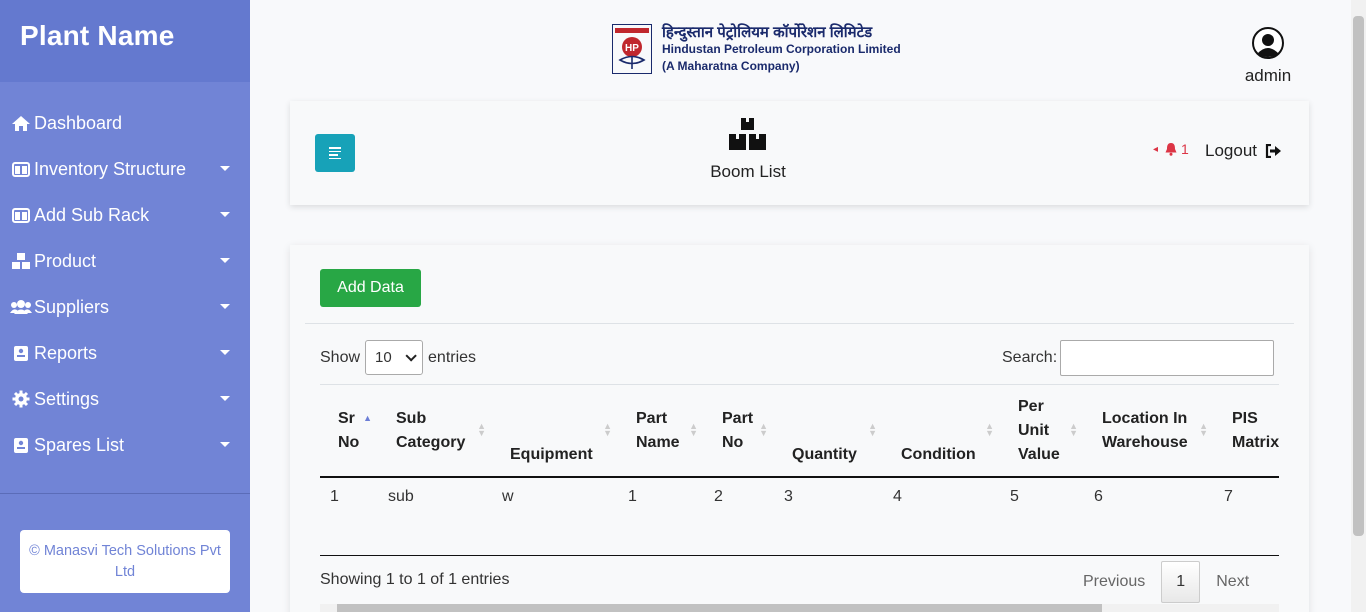 The height and width of the screenshot is (612, 1366). Describe the element at coordinates (1273, 151) in the screenshot. I see `sign-out-icon` at that location.